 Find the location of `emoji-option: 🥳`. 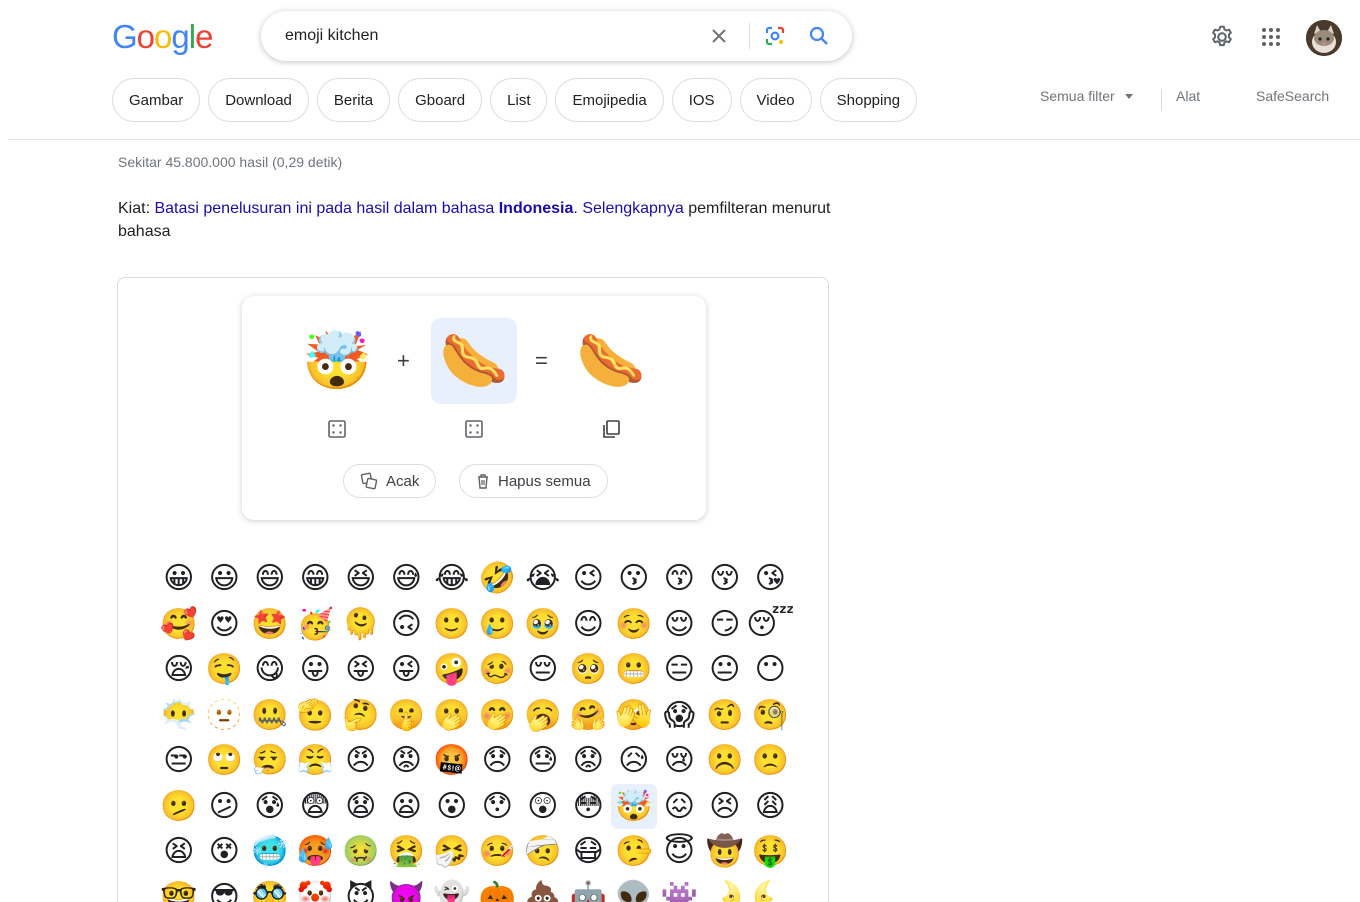

emoji-option: 🥳 is located at coordinates (316, 625).